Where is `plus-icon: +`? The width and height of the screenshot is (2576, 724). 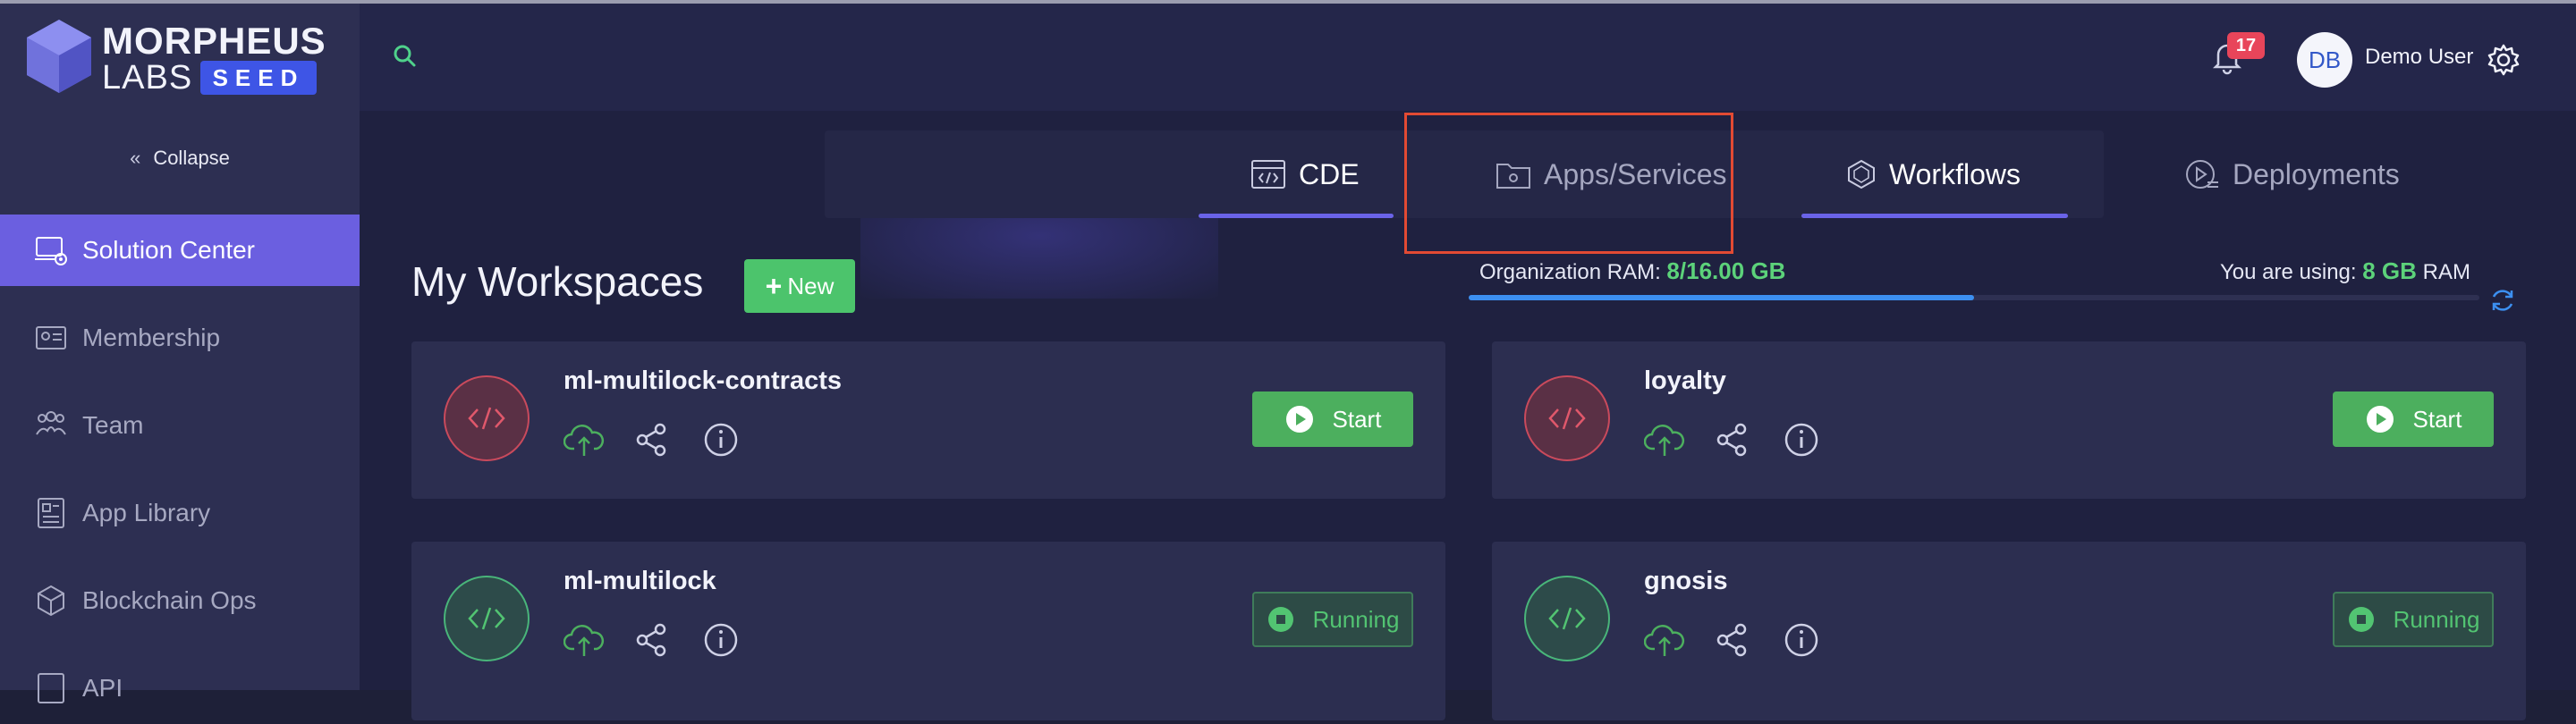
plus-icon: + is located at coordinates (774, 285).